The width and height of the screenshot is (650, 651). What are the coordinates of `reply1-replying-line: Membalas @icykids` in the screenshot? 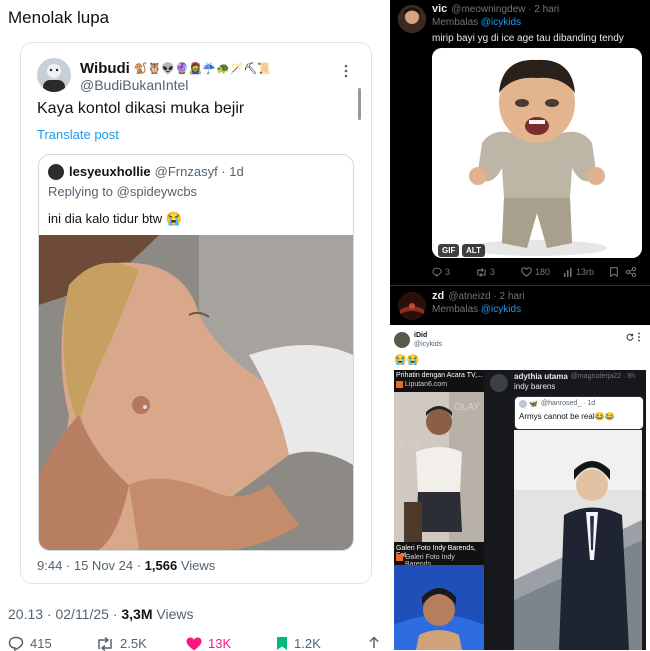 It's located at (476, 22).